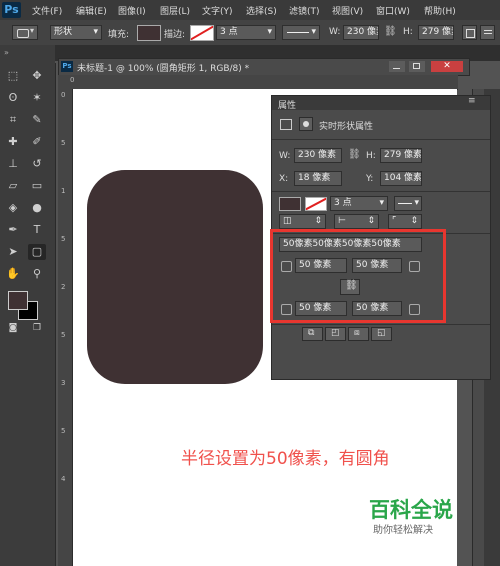  I want to click on chevron-down-icon: ⇕, so click(414, 221).